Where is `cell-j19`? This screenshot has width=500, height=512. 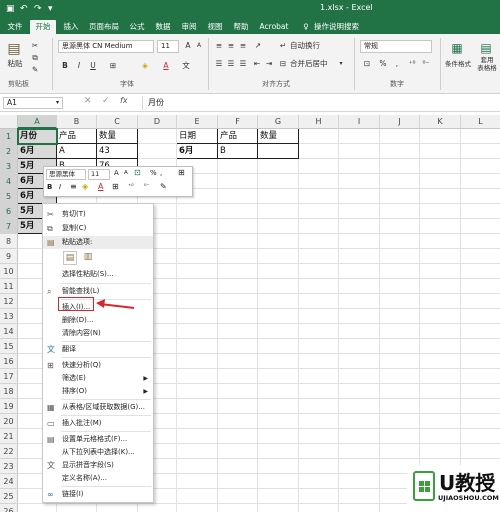 cell-j19 is located at coordinates (400, 406).